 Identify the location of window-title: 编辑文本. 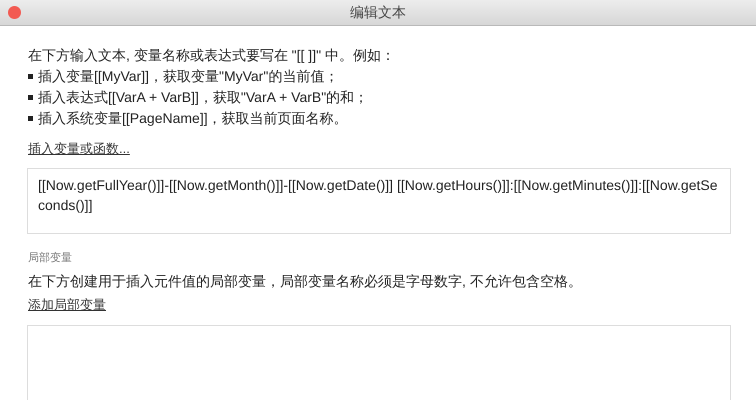
(378, 13).